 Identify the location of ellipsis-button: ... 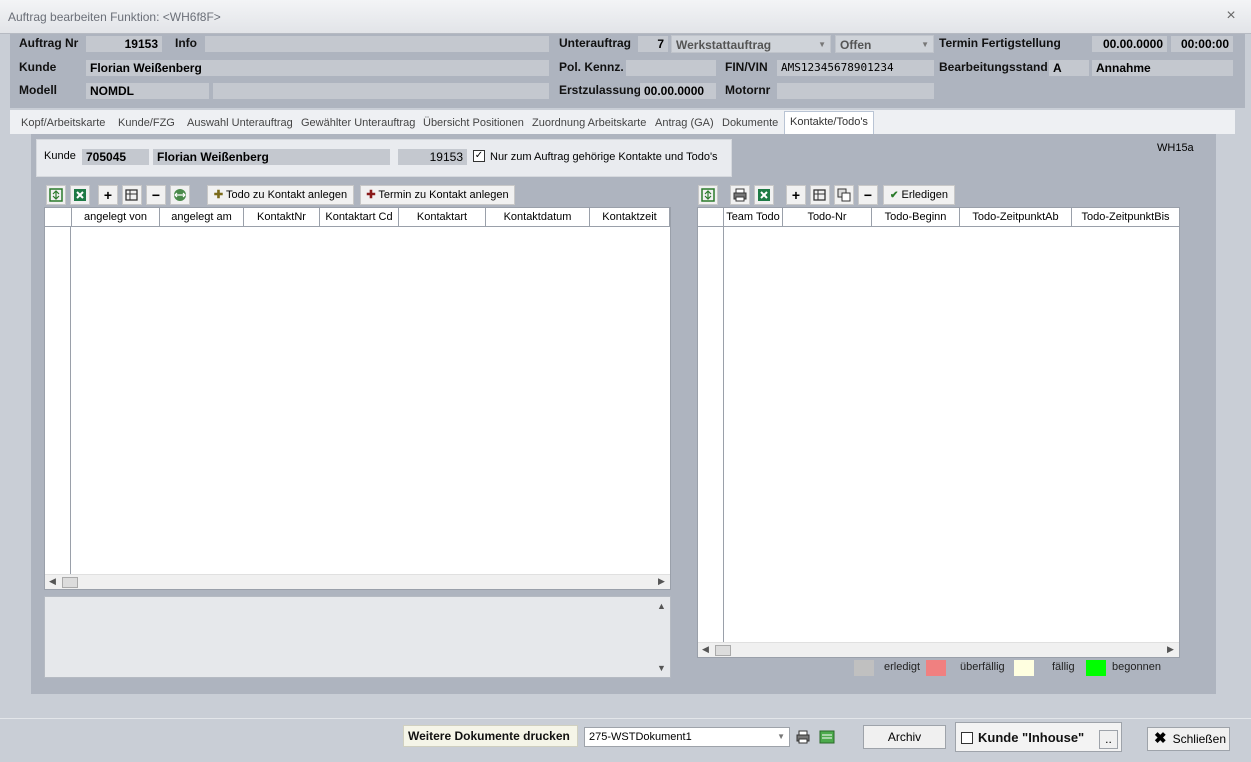
(1108, 739).